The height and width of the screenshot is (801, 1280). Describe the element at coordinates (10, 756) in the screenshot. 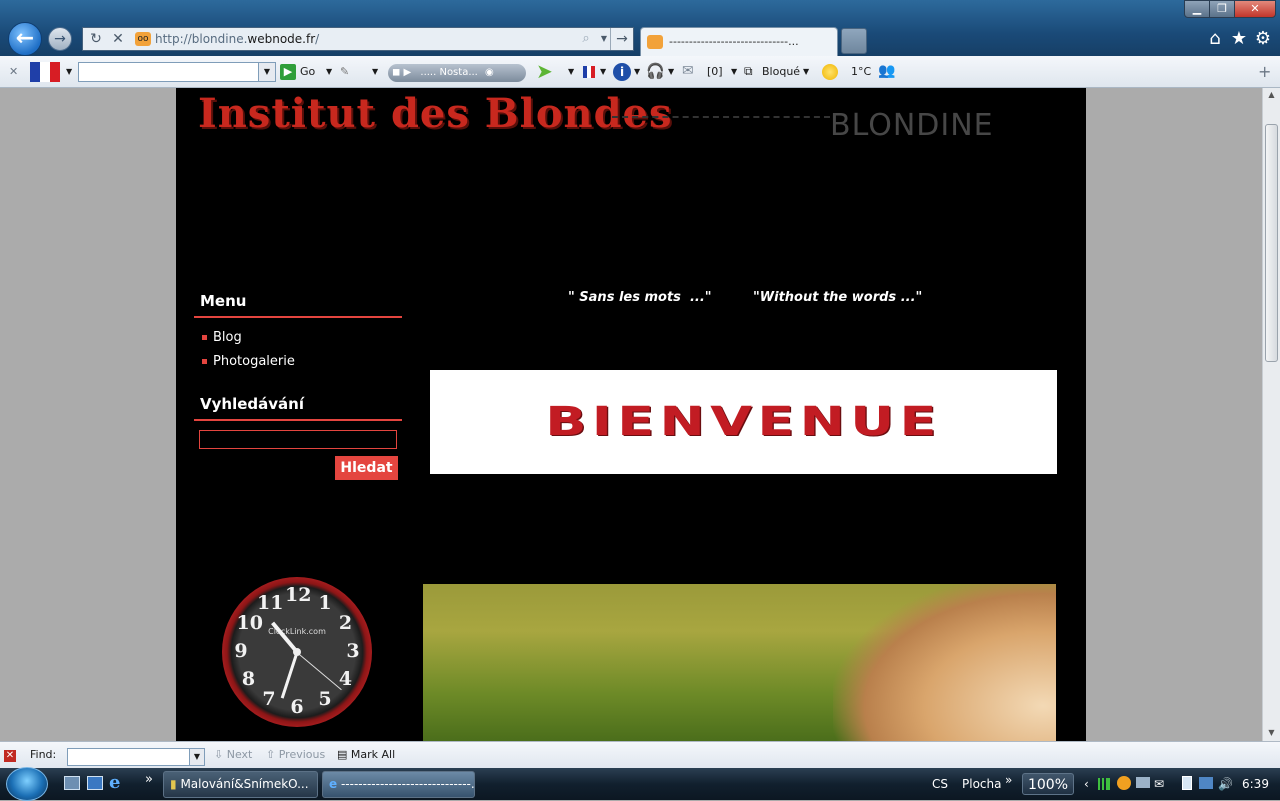

I see `find-close-icon: ✕` at that location.